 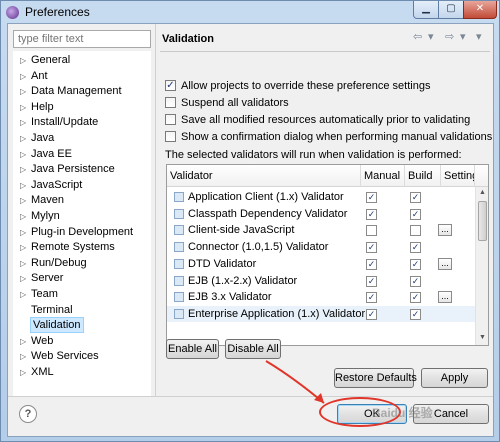 I want to click on tree-item-label: Web, so click(x=42, y=340).